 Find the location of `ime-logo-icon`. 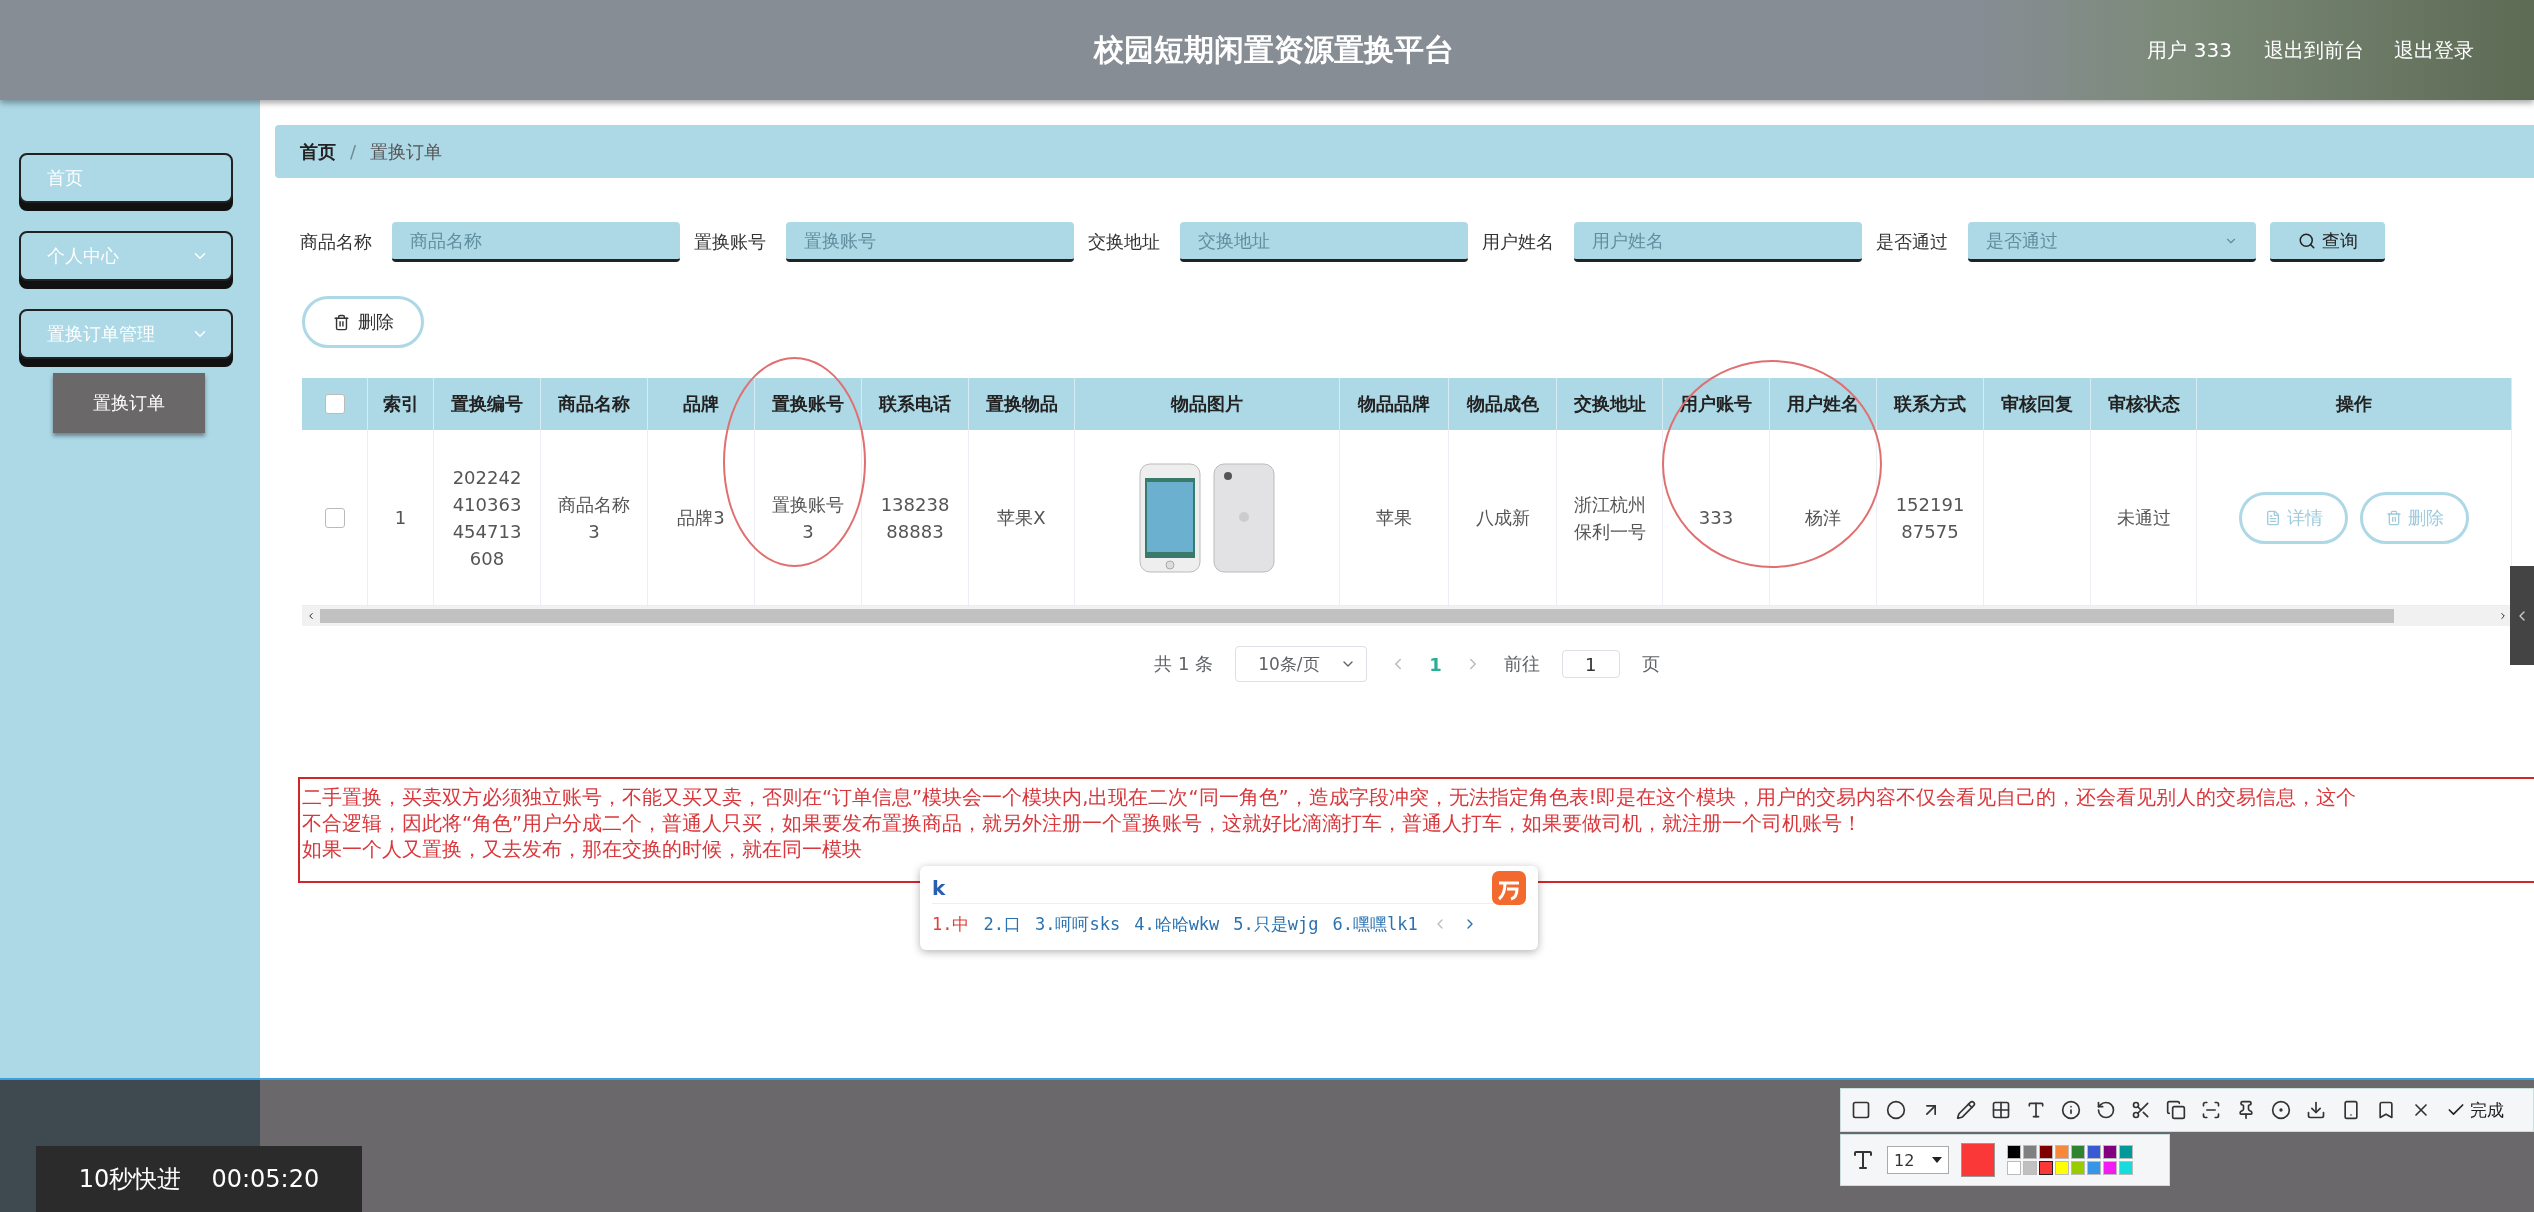

ime-logo-icon is located at coordinates (1509, 887).